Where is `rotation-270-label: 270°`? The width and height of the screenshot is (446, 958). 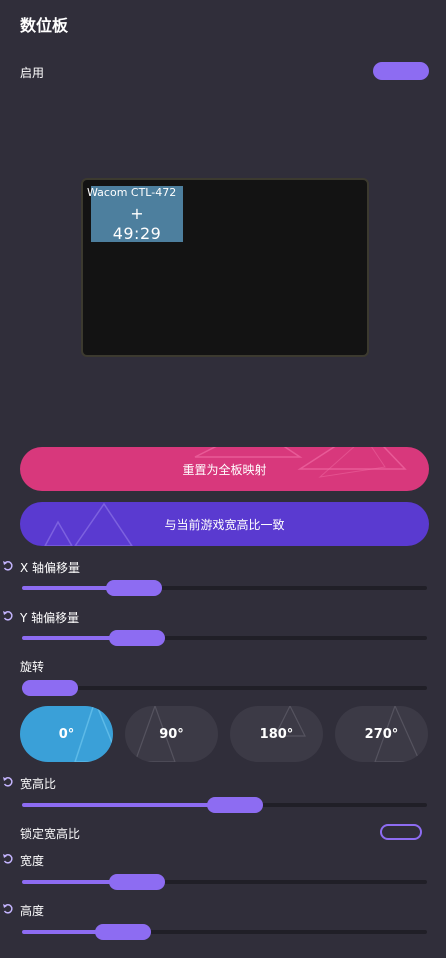
rotation-270-label: 270° is located at coordinates (381, 734).